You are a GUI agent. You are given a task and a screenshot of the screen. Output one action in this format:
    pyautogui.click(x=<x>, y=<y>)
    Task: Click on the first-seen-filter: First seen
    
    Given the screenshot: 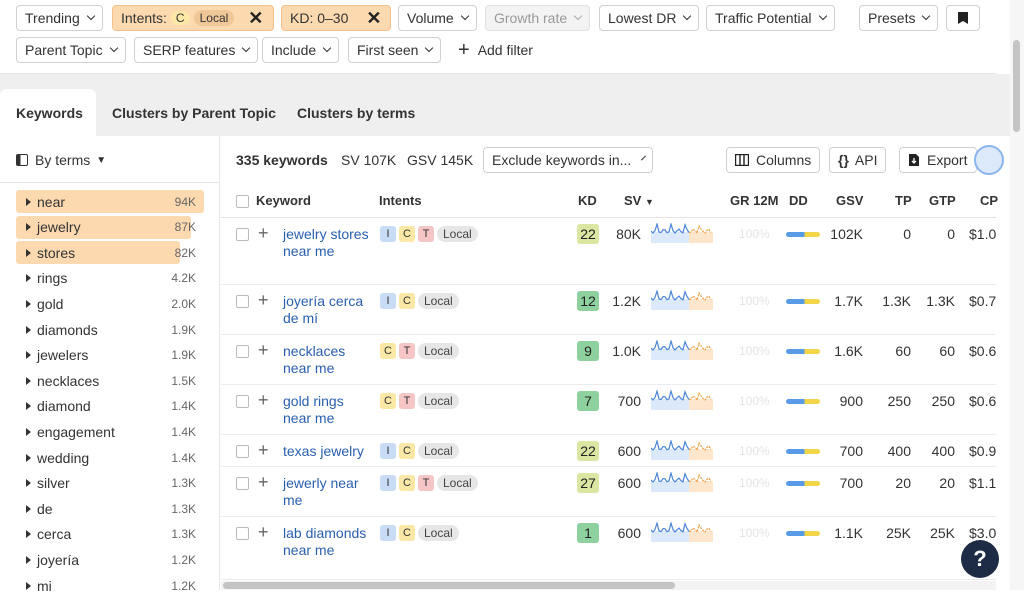 What is the action you would take?
    pyautogui.click(x=395, y=50)
    